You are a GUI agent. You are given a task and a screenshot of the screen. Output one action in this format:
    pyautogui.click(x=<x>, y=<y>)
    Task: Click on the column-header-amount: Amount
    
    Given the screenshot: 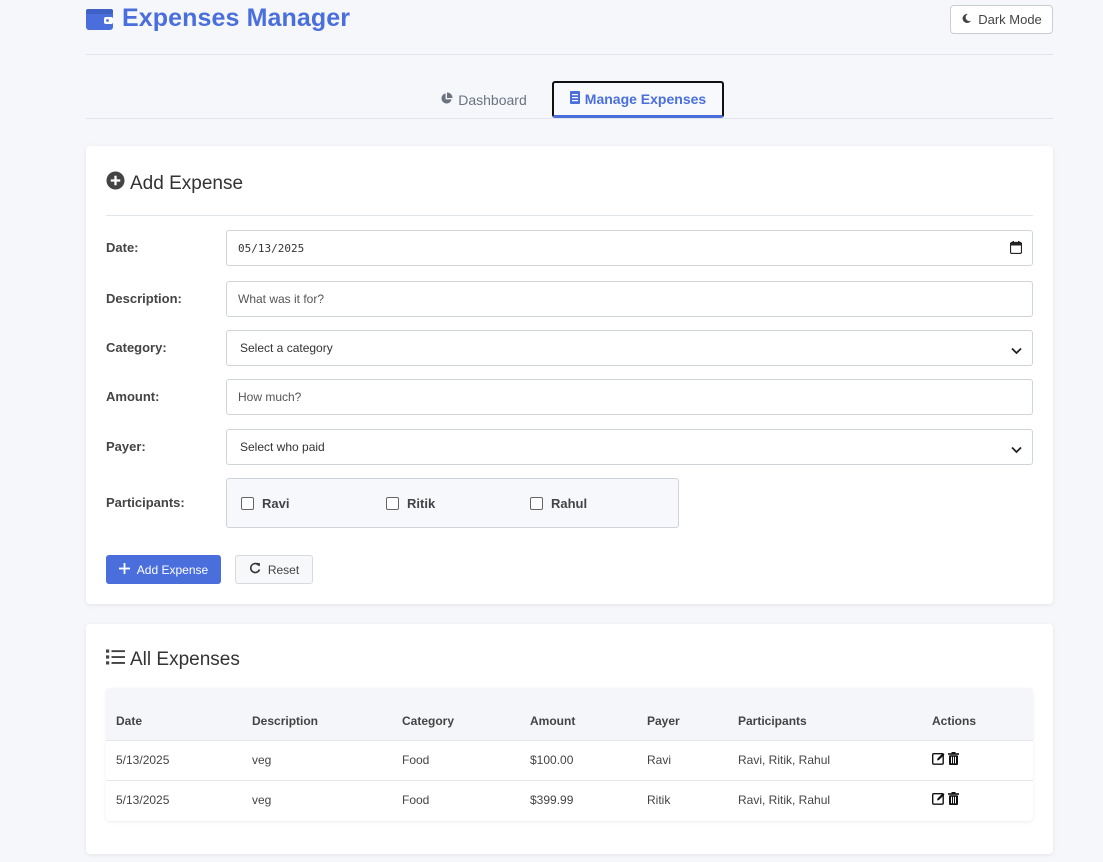 What is the action you would take?
    pyautogui.click(x=578, y=714)
    